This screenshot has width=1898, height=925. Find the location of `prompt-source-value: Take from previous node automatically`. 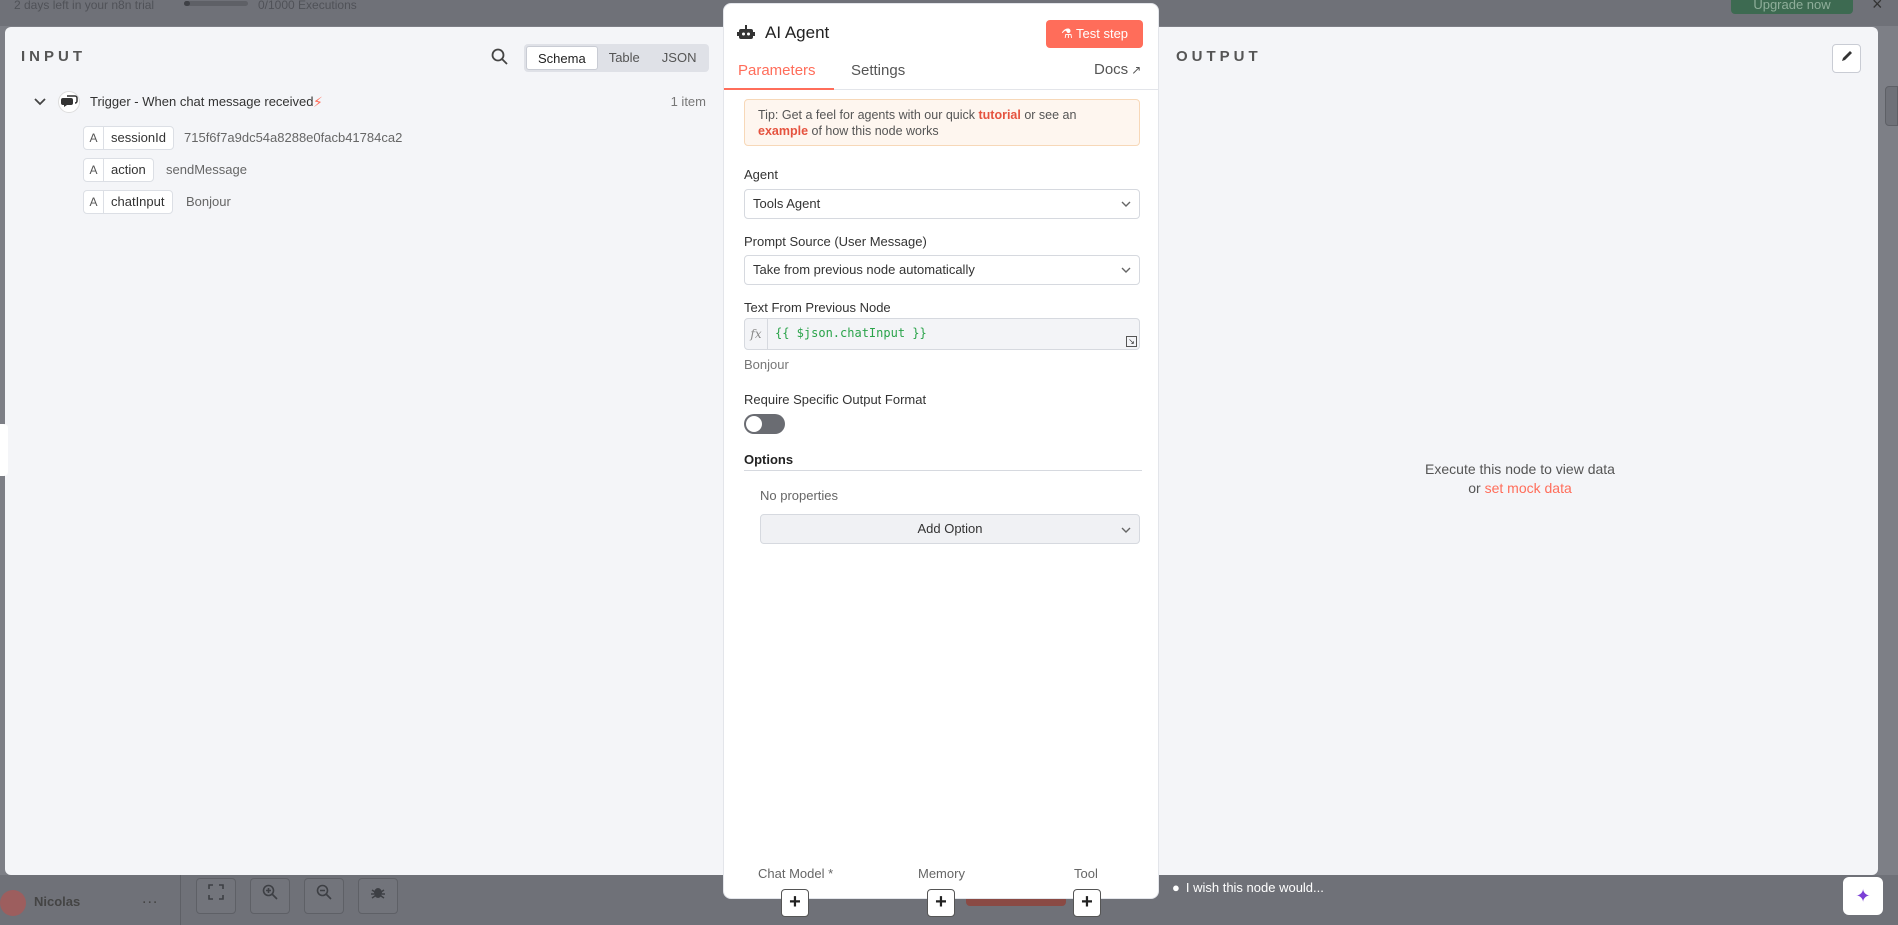

prompt-source-value: Take from previous node automatically is located at coordinates (864, 269).